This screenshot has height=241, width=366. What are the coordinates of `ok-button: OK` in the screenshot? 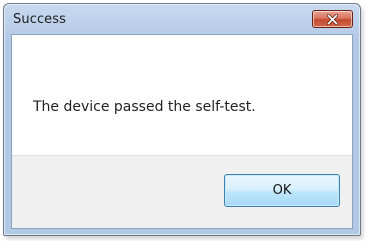 It's located at (282, 190).